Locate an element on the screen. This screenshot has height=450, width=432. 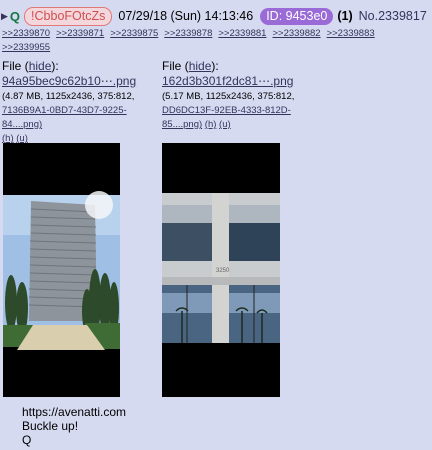
tripcode-badge: !CbboFOtcZs is located at coordinates (68, 16).